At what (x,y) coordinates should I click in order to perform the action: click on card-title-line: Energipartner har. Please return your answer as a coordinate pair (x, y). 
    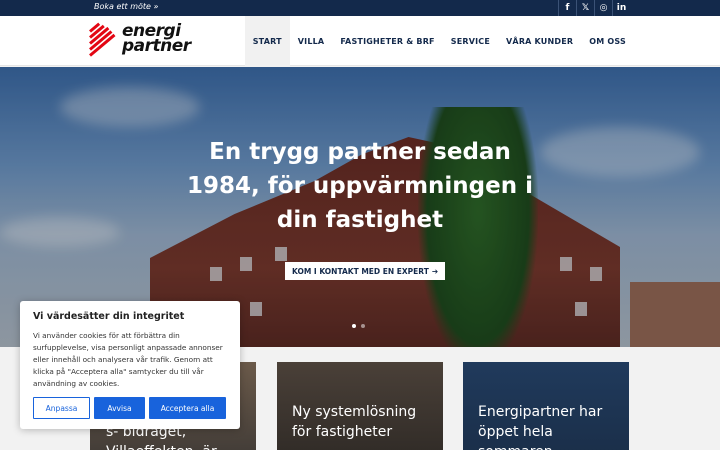
    Looking at the image, I should click on (540, 412).